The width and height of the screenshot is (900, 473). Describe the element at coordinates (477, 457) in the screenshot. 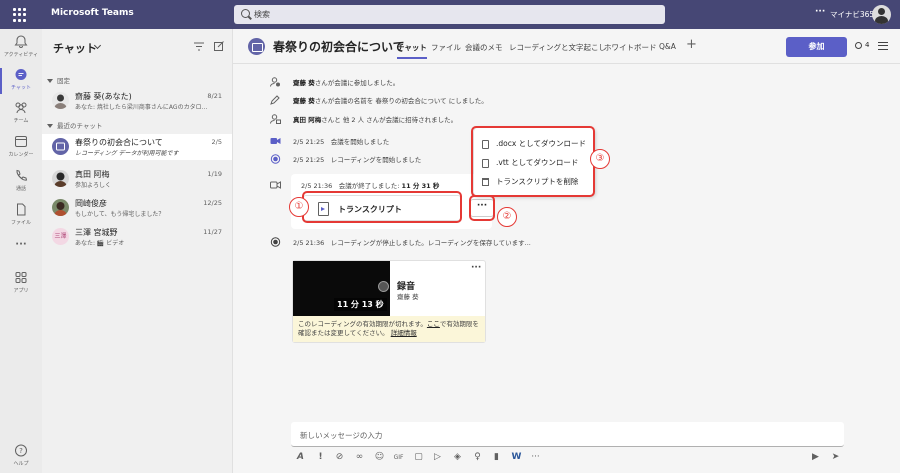

I see `bulb-icon: ♀` at that location.